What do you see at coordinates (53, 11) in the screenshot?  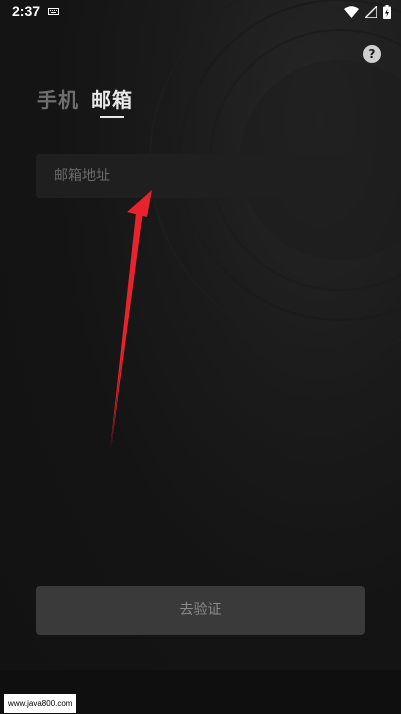 I see `keyboard-icon` at bounding box center [53, 11].